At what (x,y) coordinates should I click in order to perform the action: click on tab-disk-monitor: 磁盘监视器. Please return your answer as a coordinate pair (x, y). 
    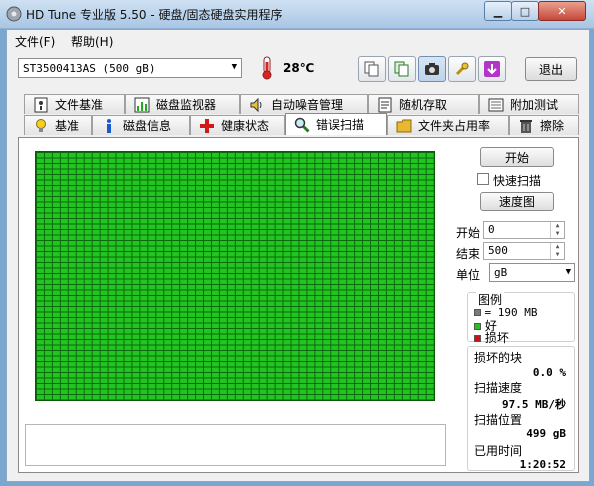
    Looking at the image, I should click on (182, 104).